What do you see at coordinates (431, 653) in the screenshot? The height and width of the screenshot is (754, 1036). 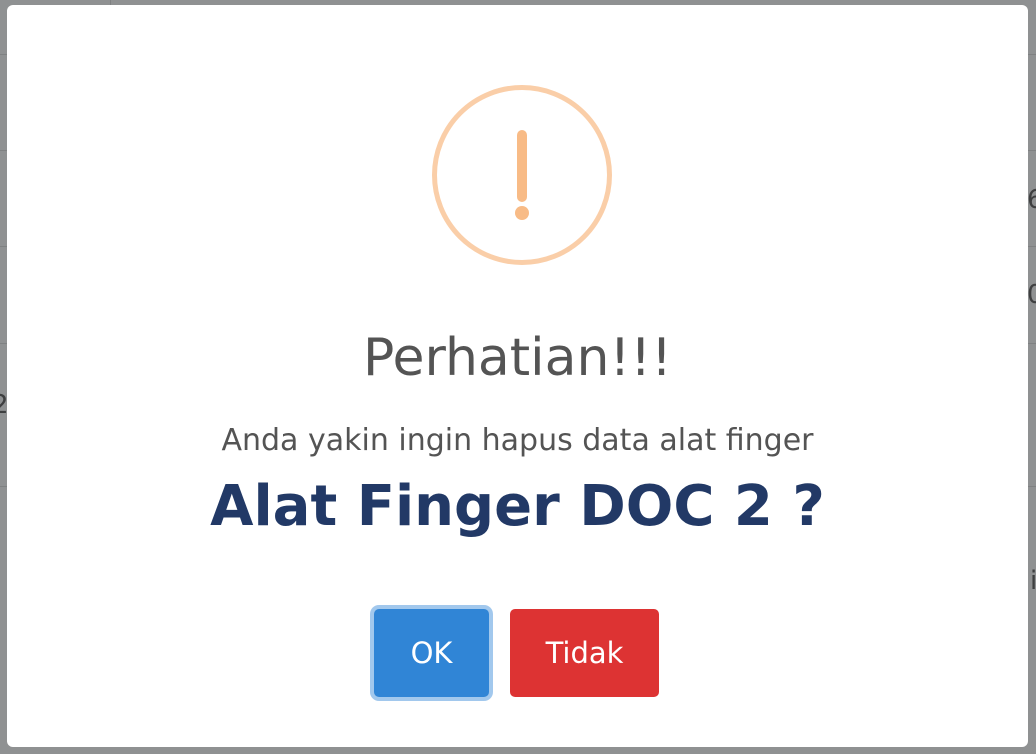 I see `ok-button: OK` at bounding box center [431, 653].